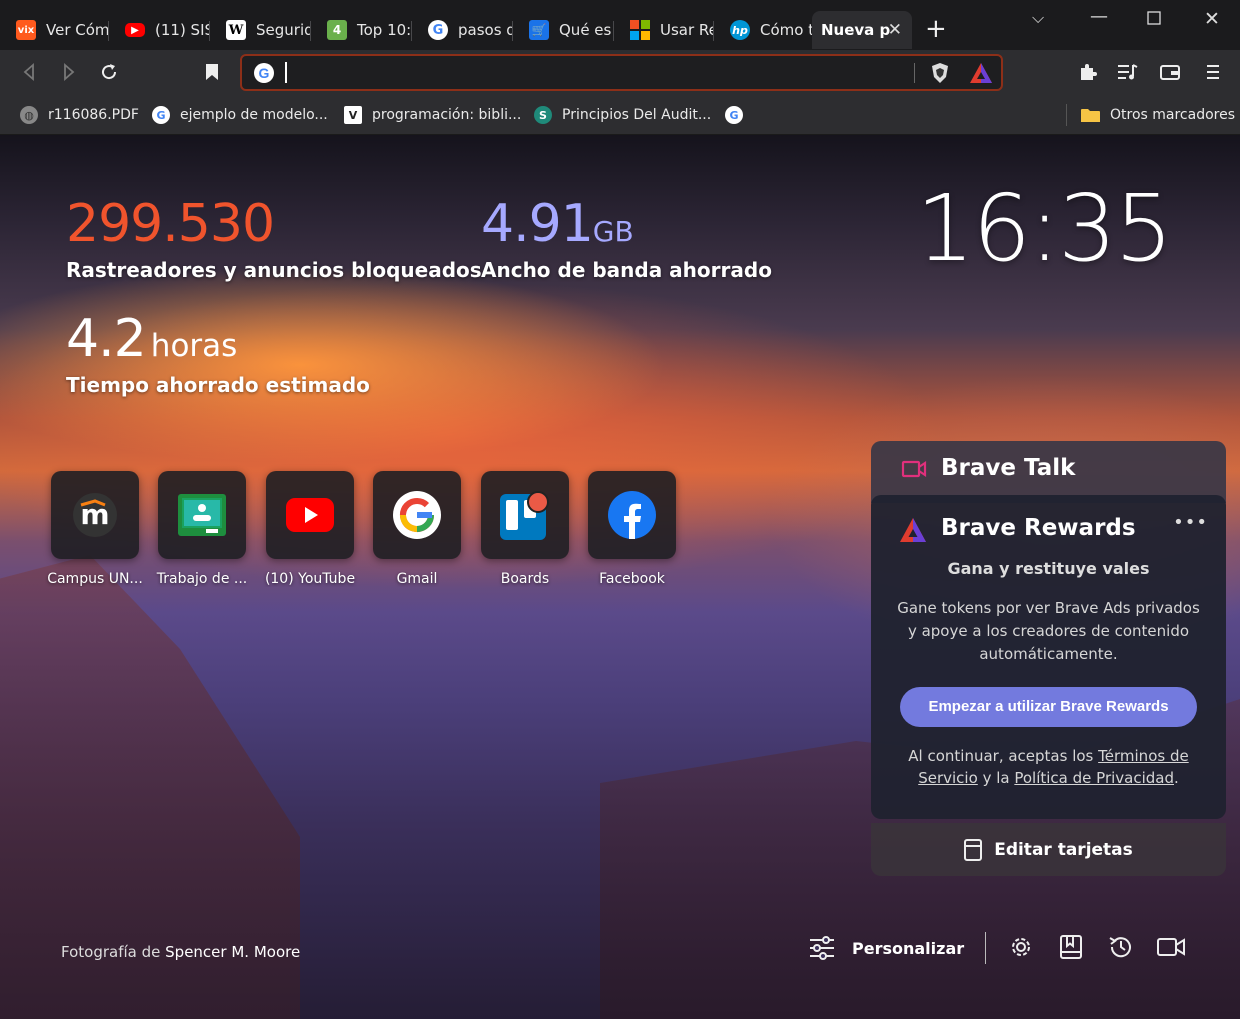 The image size is (1240, 1019). Describe the element at coordinates (592, 73) in the screenshot. I see `address-input` at that location.